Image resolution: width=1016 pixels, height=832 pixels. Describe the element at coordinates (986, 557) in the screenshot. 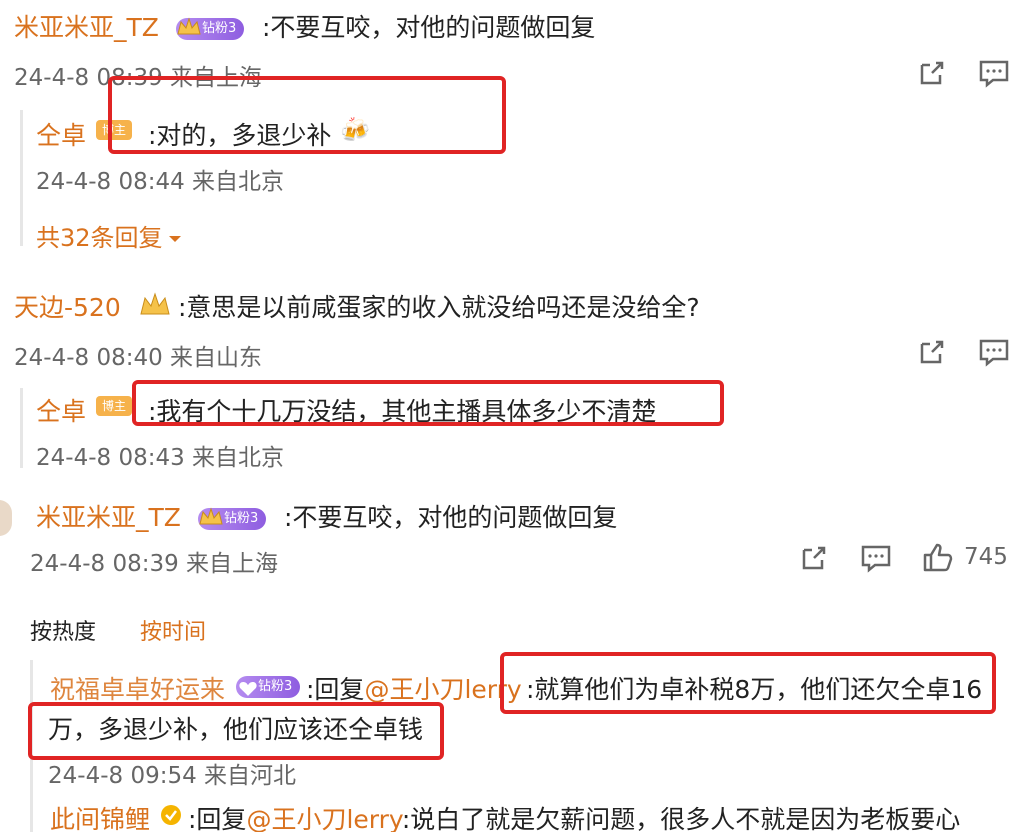

I see `like-count: 745` at that location.